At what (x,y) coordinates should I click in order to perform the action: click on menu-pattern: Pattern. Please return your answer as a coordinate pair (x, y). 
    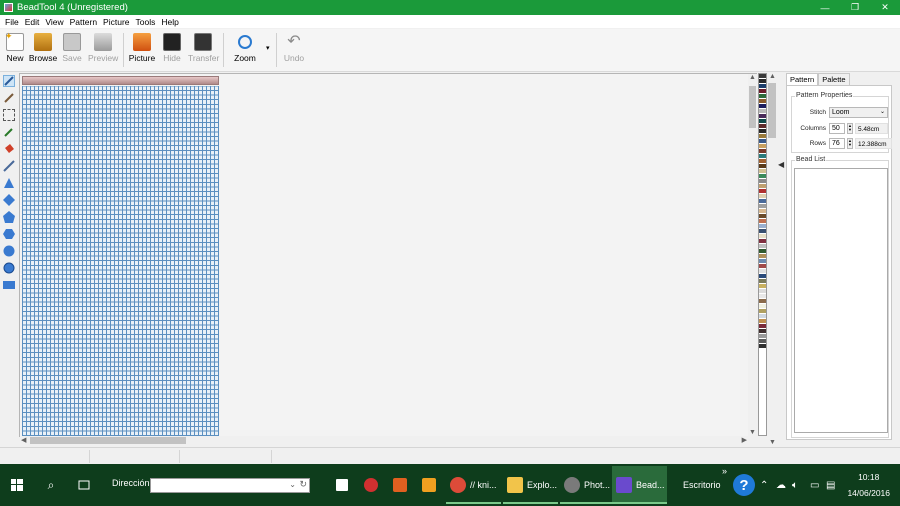
    Looking at the image, I should click on (83, 22).